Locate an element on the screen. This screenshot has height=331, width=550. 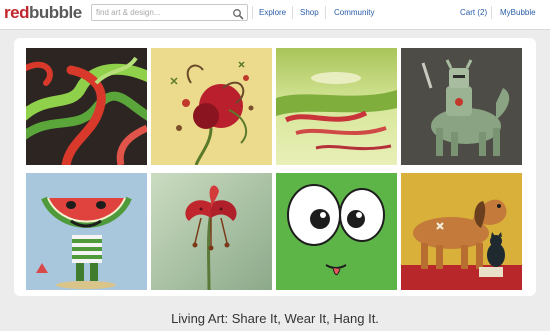
dog-and-cat-artwork is located at coordinates (461, 231).